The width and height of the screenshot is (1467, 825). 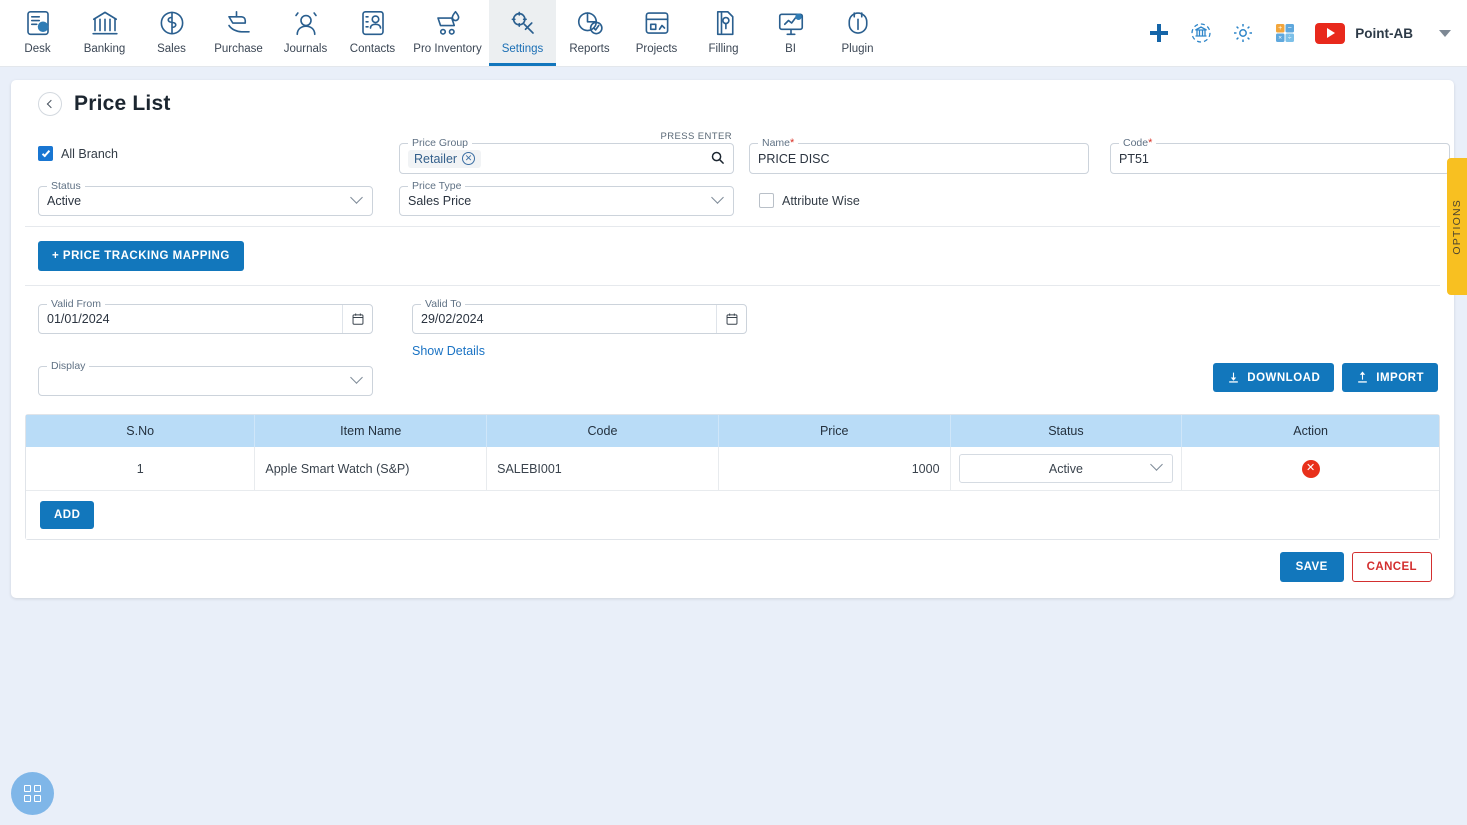 What do you see at coordinates (1234, 377) in the screenshot?
I see `download-icon` at bounding box center [1234, 377].